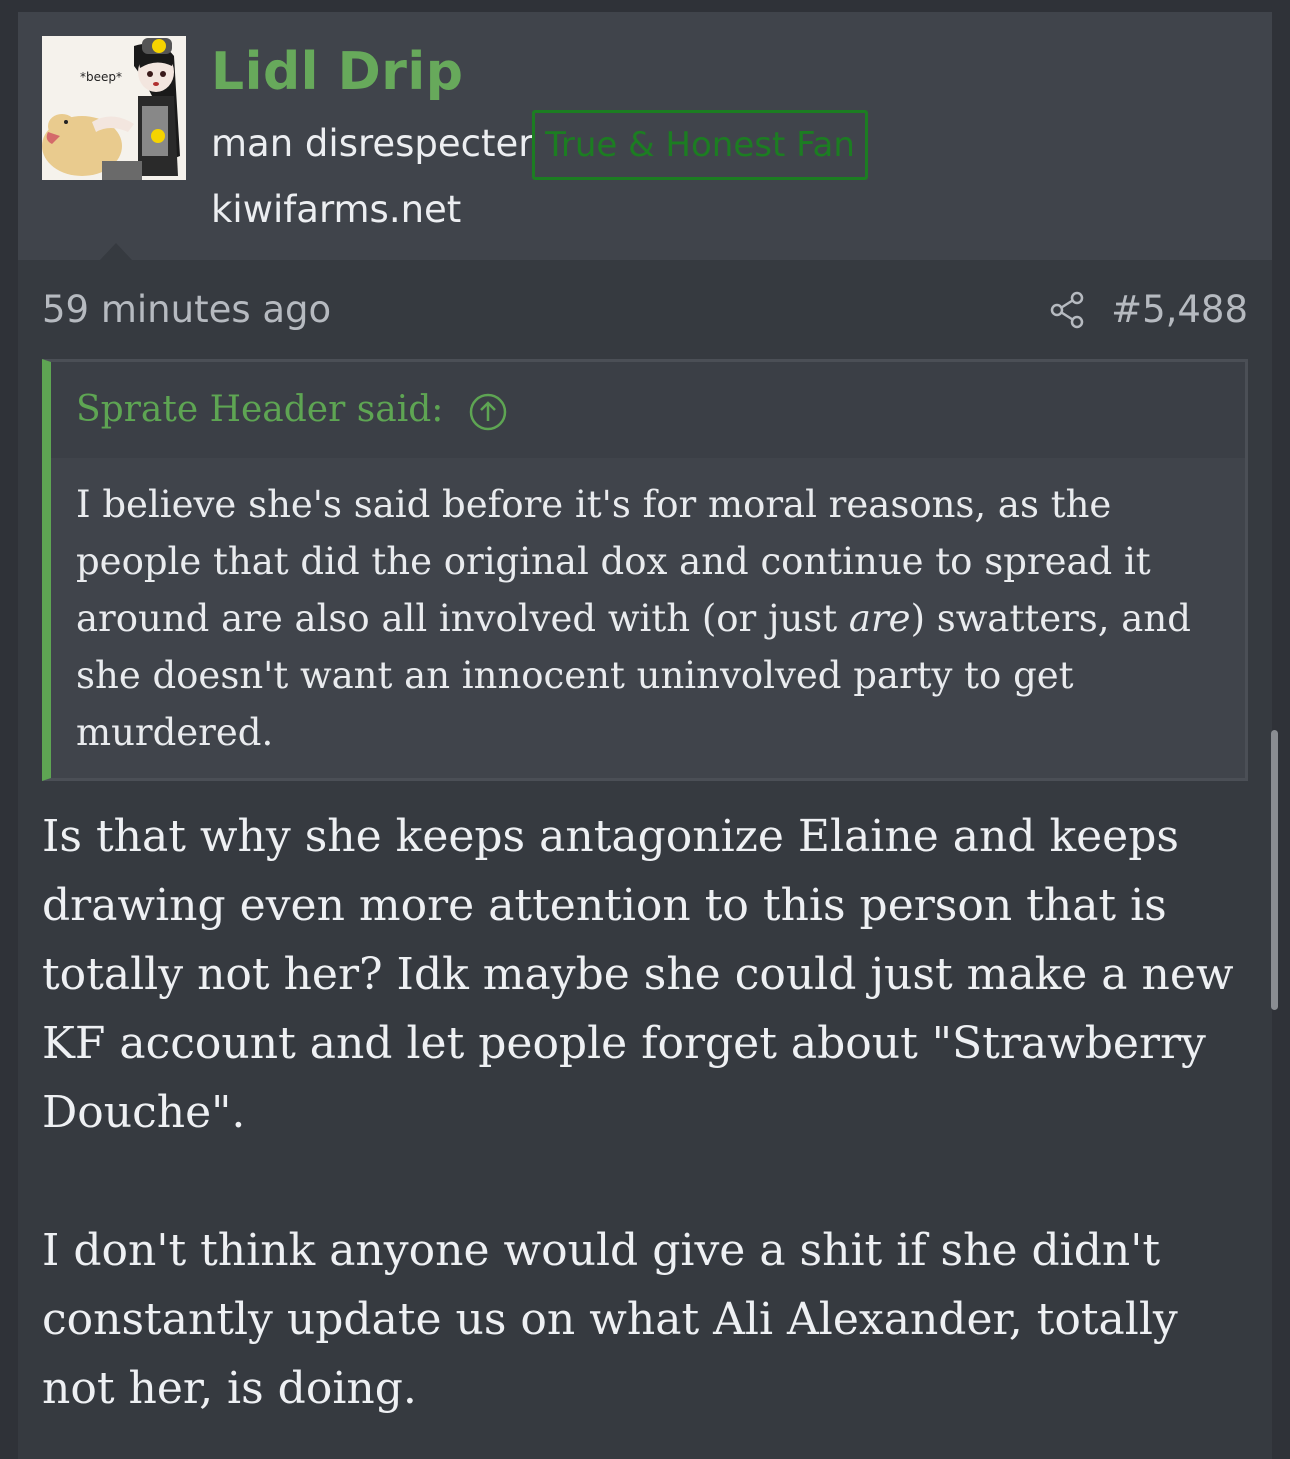  I want to click on user-title: man disrespecter, so click(372, 143).